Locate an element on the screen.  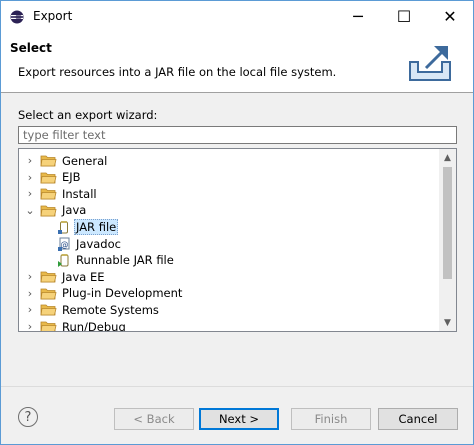
tree-item: › Java EE is located at coordinates (65, 276).